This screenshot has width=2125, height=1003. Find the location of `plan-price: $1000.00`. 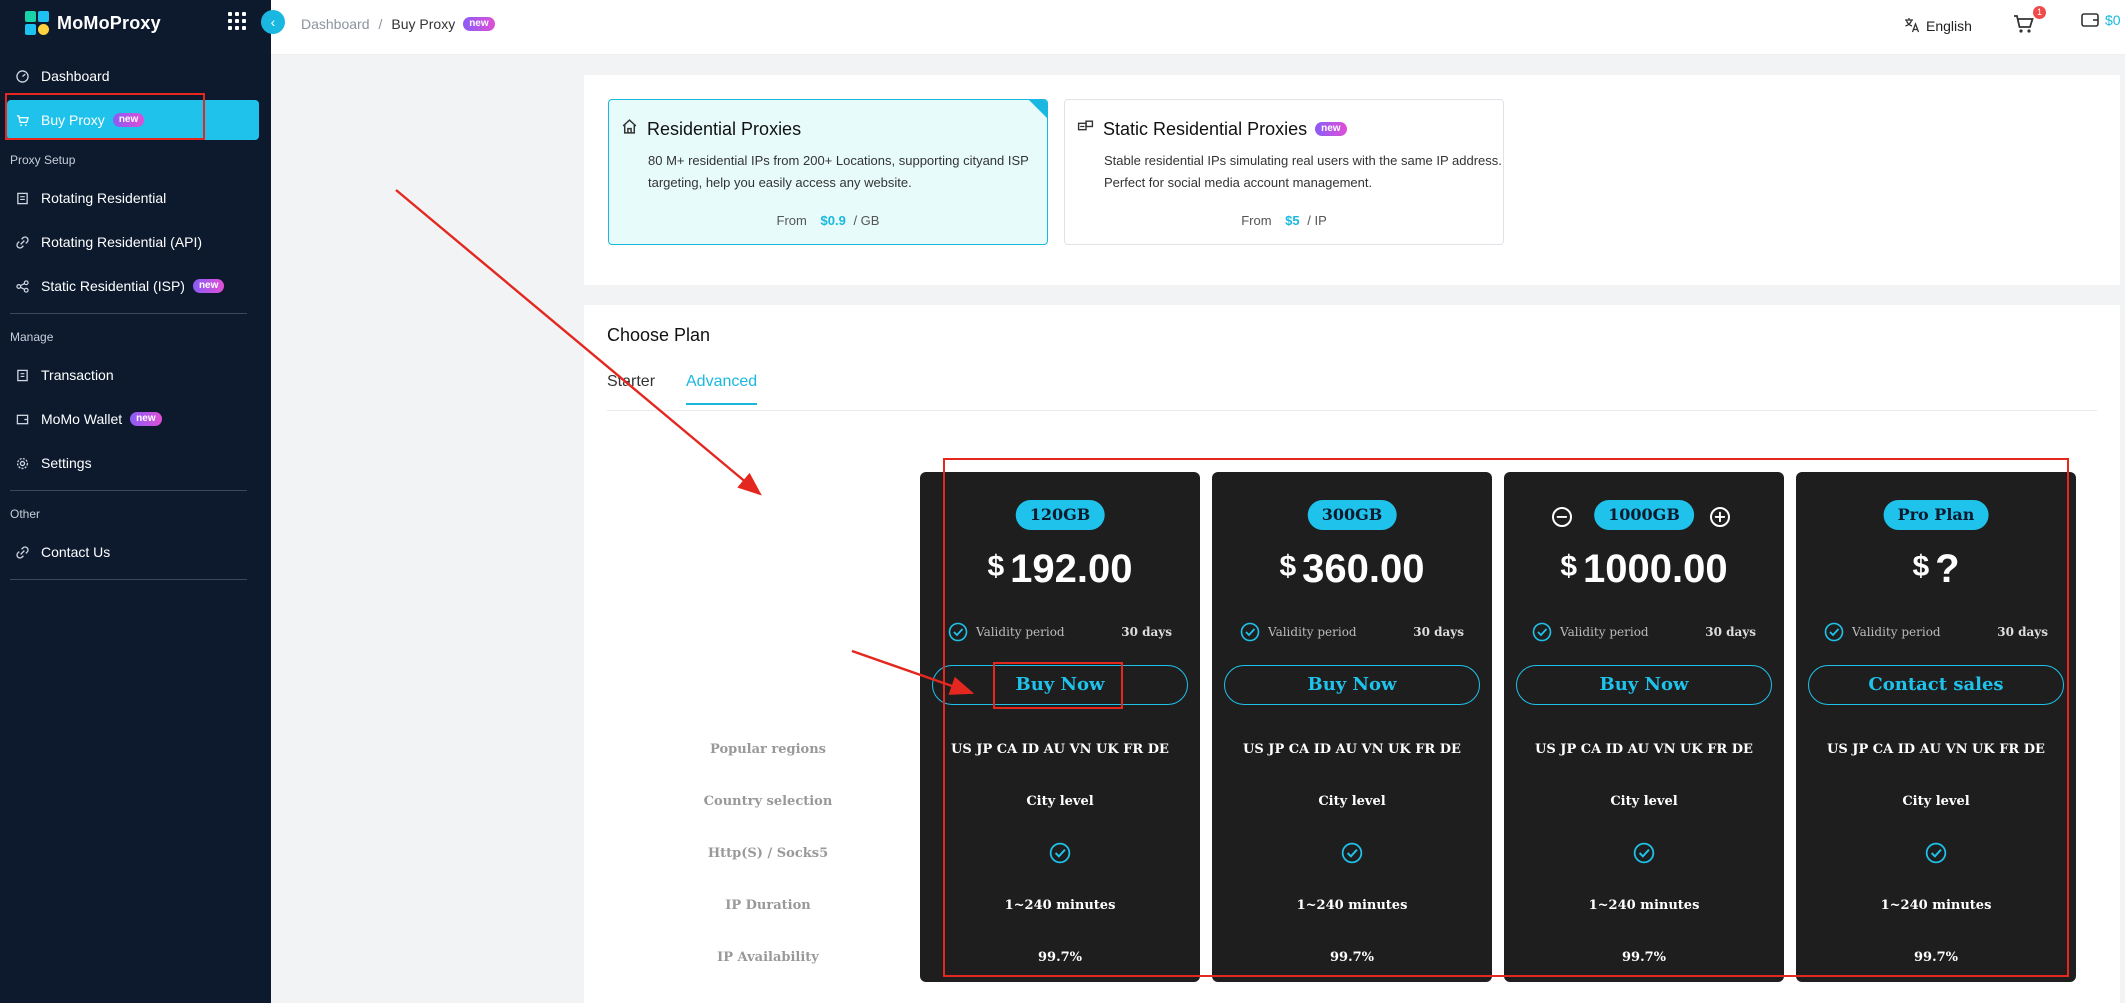

plan-price: $1000.00 is located at coordinates (1644, 569).